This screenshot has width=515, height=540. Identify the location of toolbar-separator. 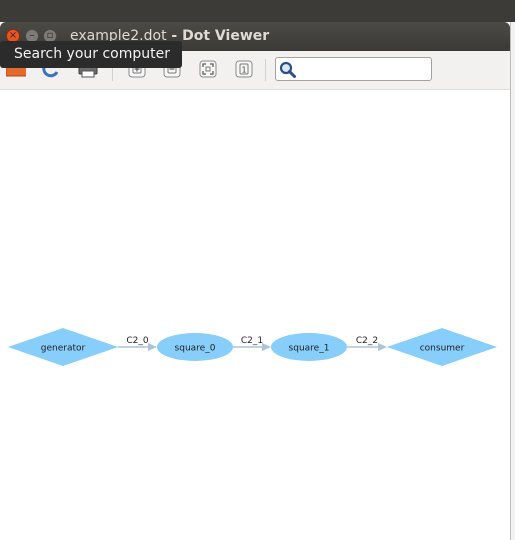
(265, 70).